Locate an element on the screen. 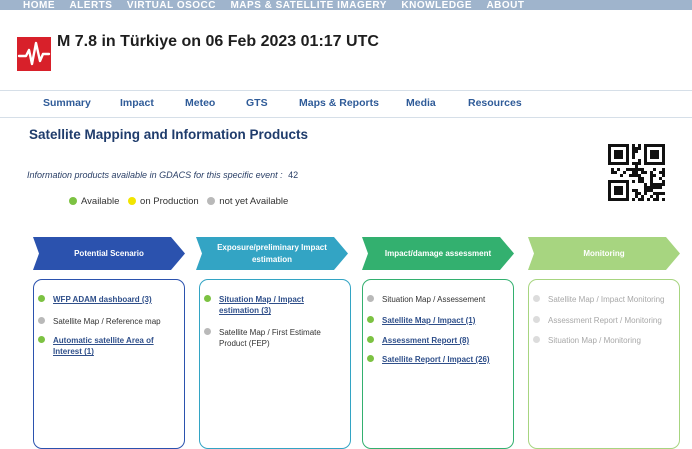 This screenshot has height=449, width=692. column-title-potential-scenario: Potential Scenario is located at coordinates (109, 253).